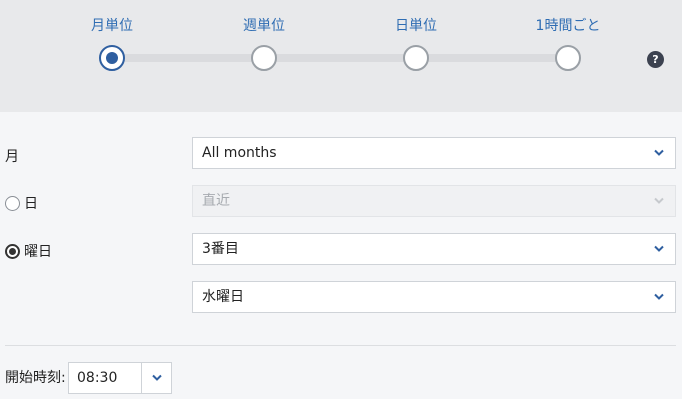 The image size is (682, 399). I want to click on start-time-dropdown-button, so click(156, 378).